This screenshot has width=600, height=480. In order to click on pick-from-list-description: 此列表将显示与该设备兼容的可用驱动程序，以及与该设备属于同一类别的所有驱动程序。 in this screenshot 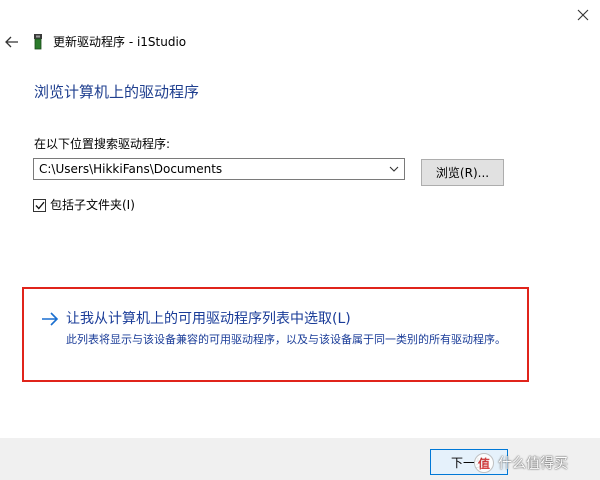, I will do `click(286, 339)`.